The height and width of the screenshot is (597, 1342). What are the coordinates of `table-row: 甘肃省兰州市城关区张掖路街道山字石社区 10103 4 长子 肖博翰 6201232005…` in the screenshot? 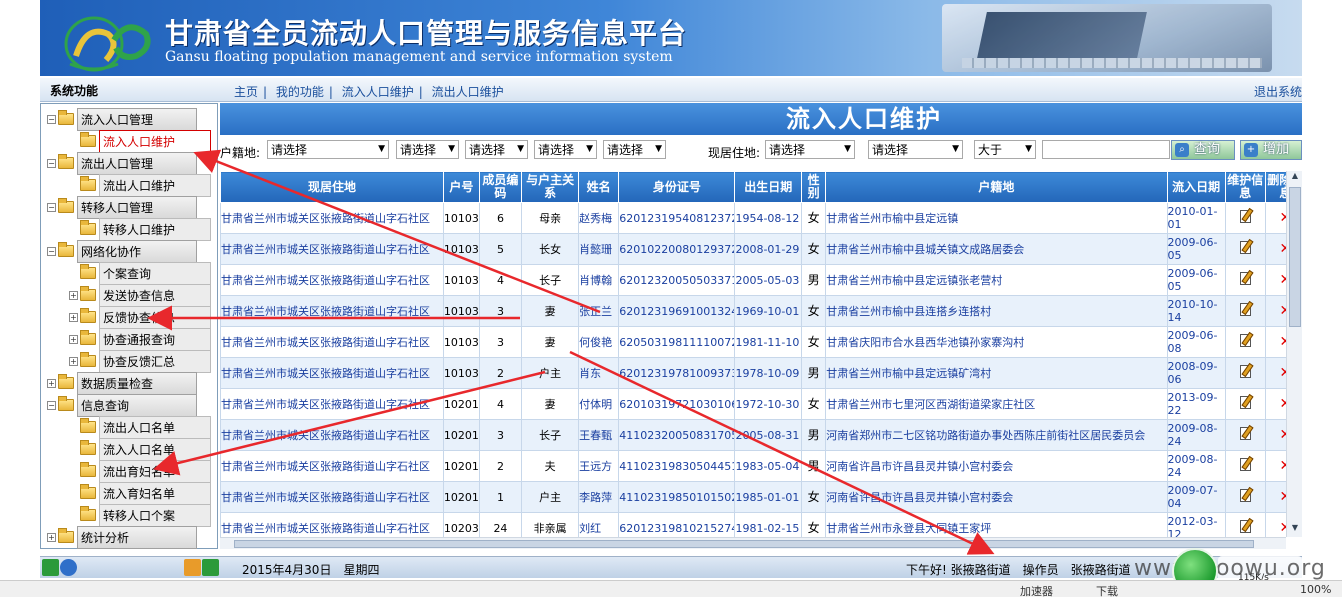 It's located at (753, 280).